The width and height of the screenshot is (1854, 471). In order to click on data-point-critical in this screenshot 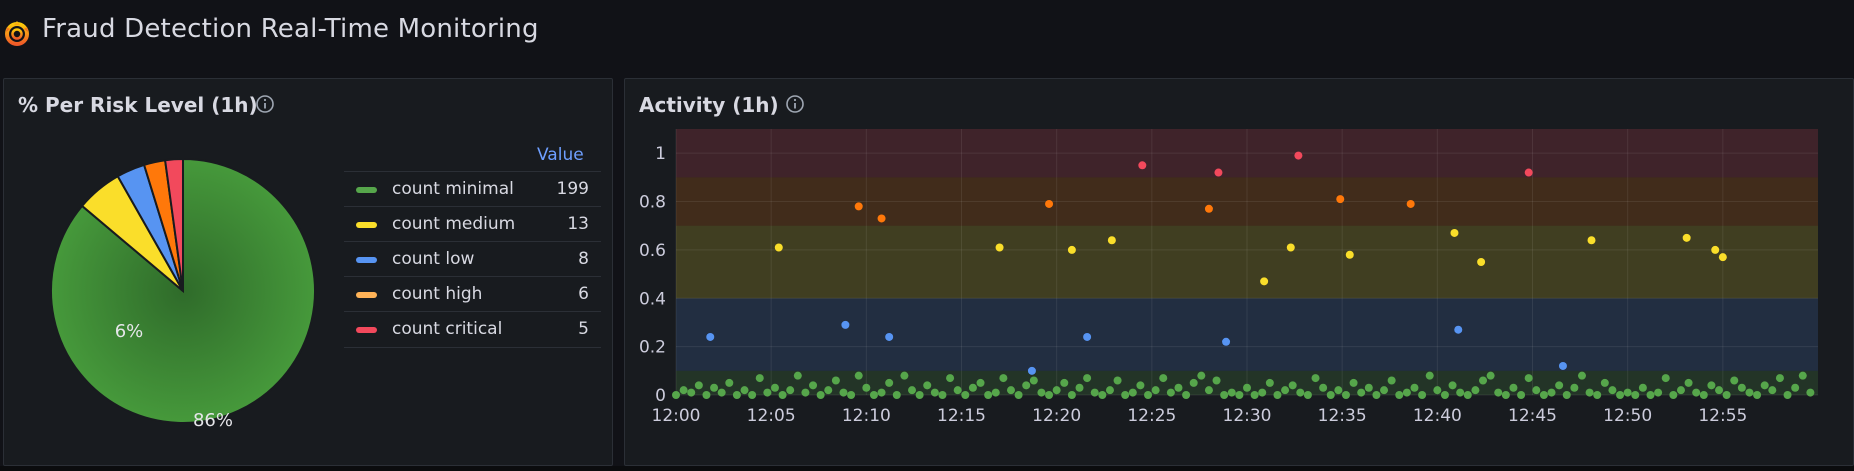, I will do `click(1298, 155)`.